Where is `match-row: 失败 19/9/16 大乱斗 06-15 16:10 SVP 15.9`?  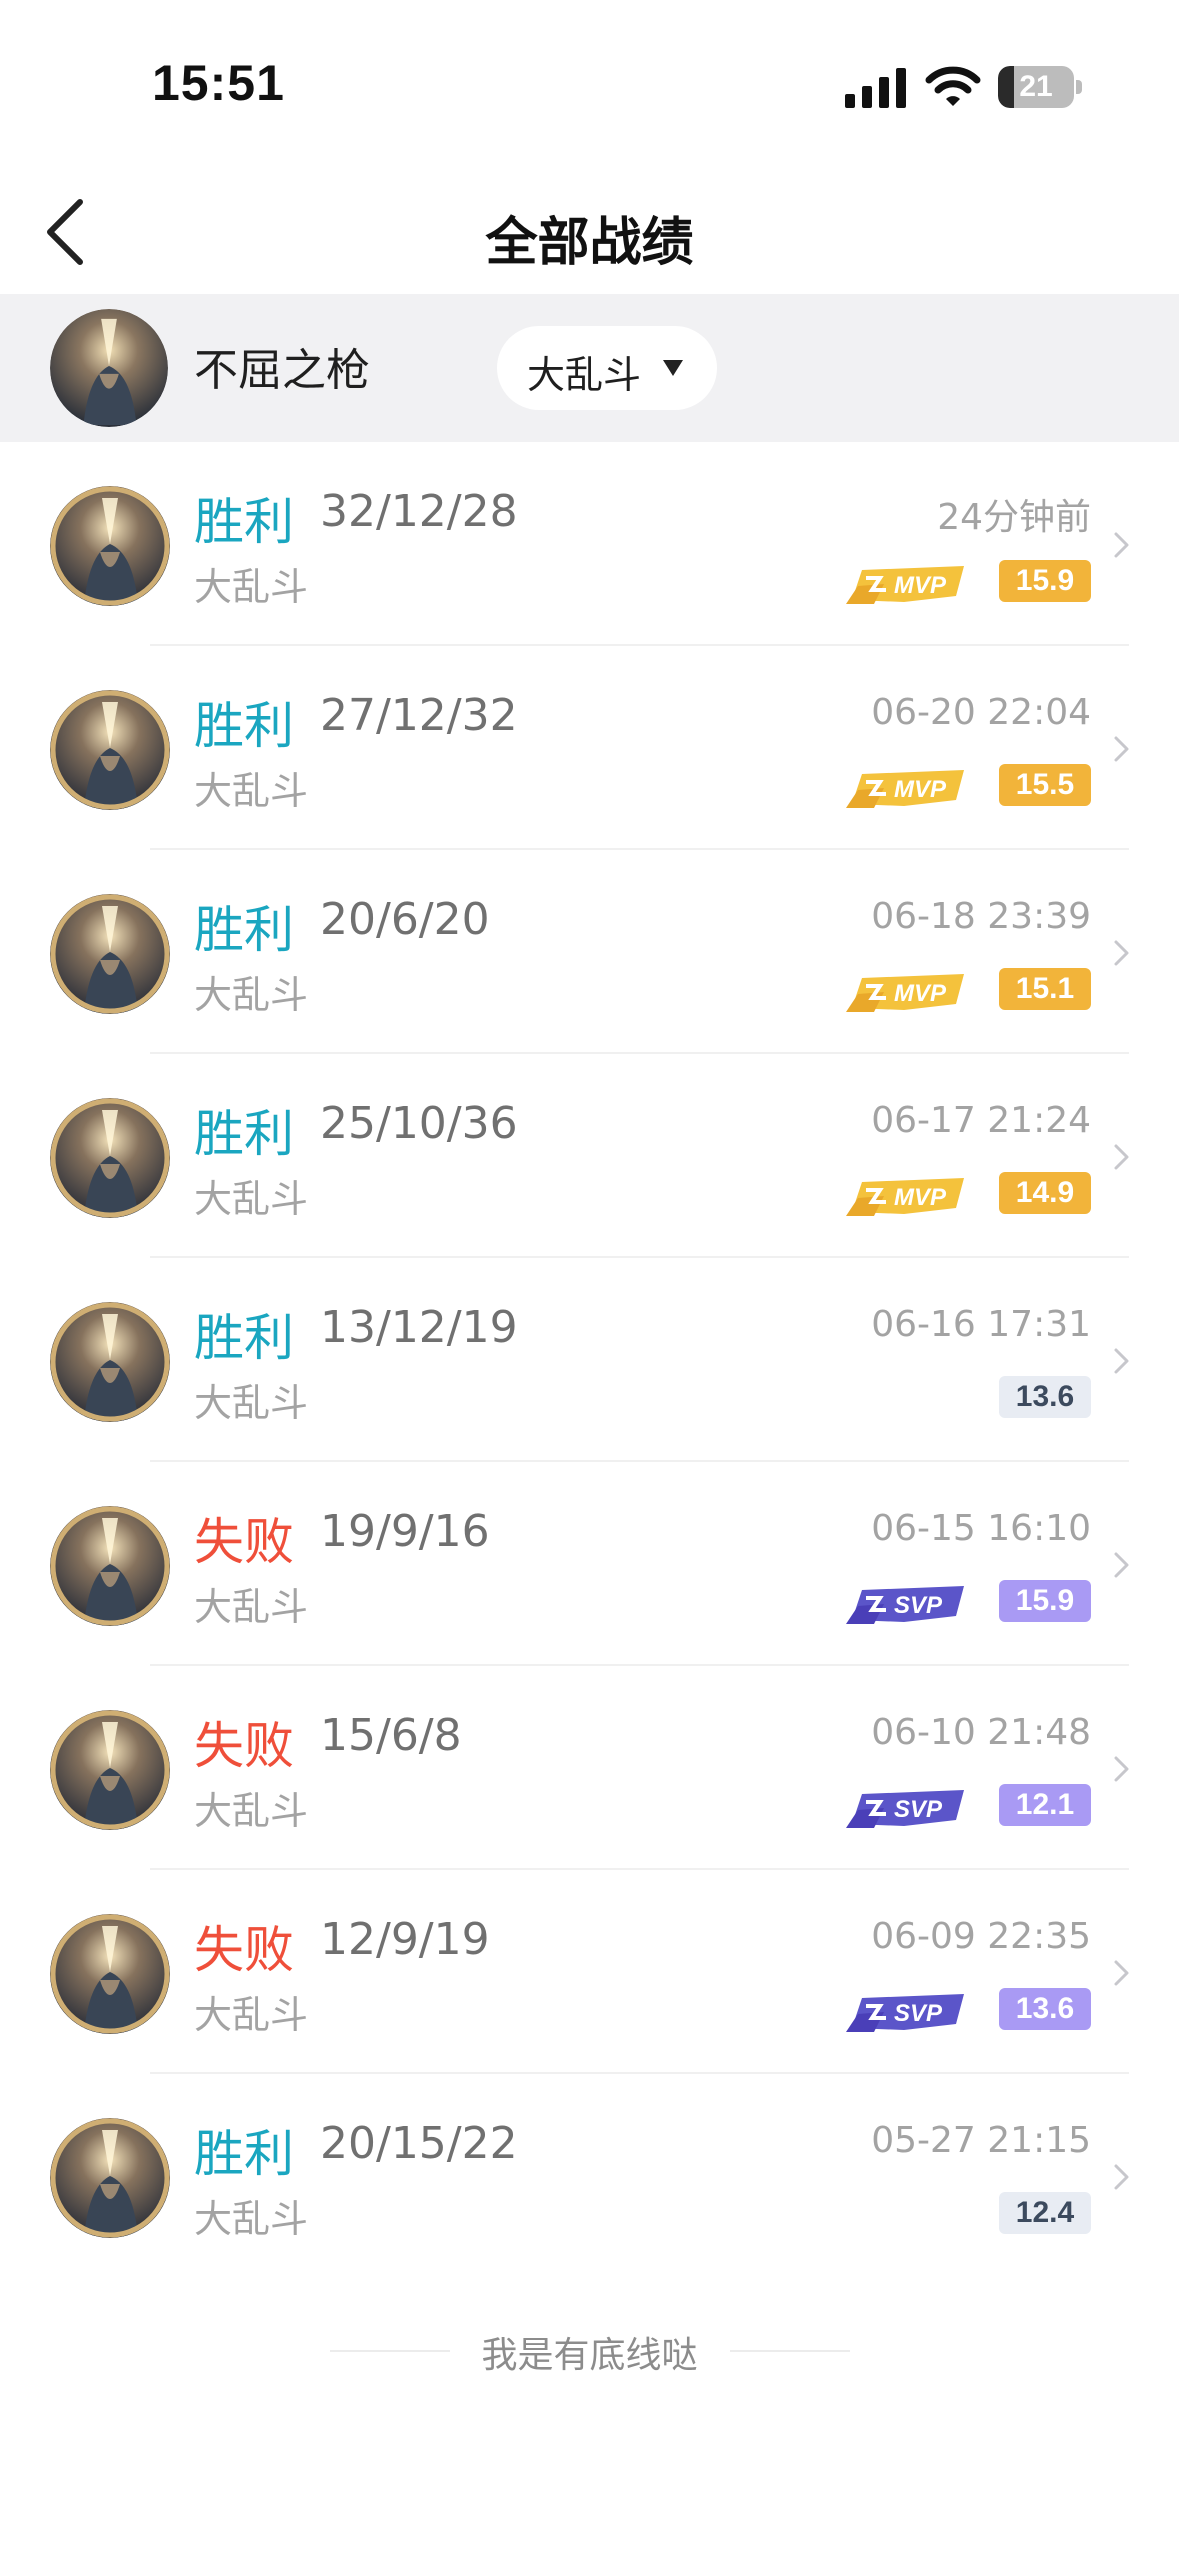 match-row: 失败 19/9/16 大乱斗 06-15 16:10 SVP 15.9 is located at coordinates (589, 1564).